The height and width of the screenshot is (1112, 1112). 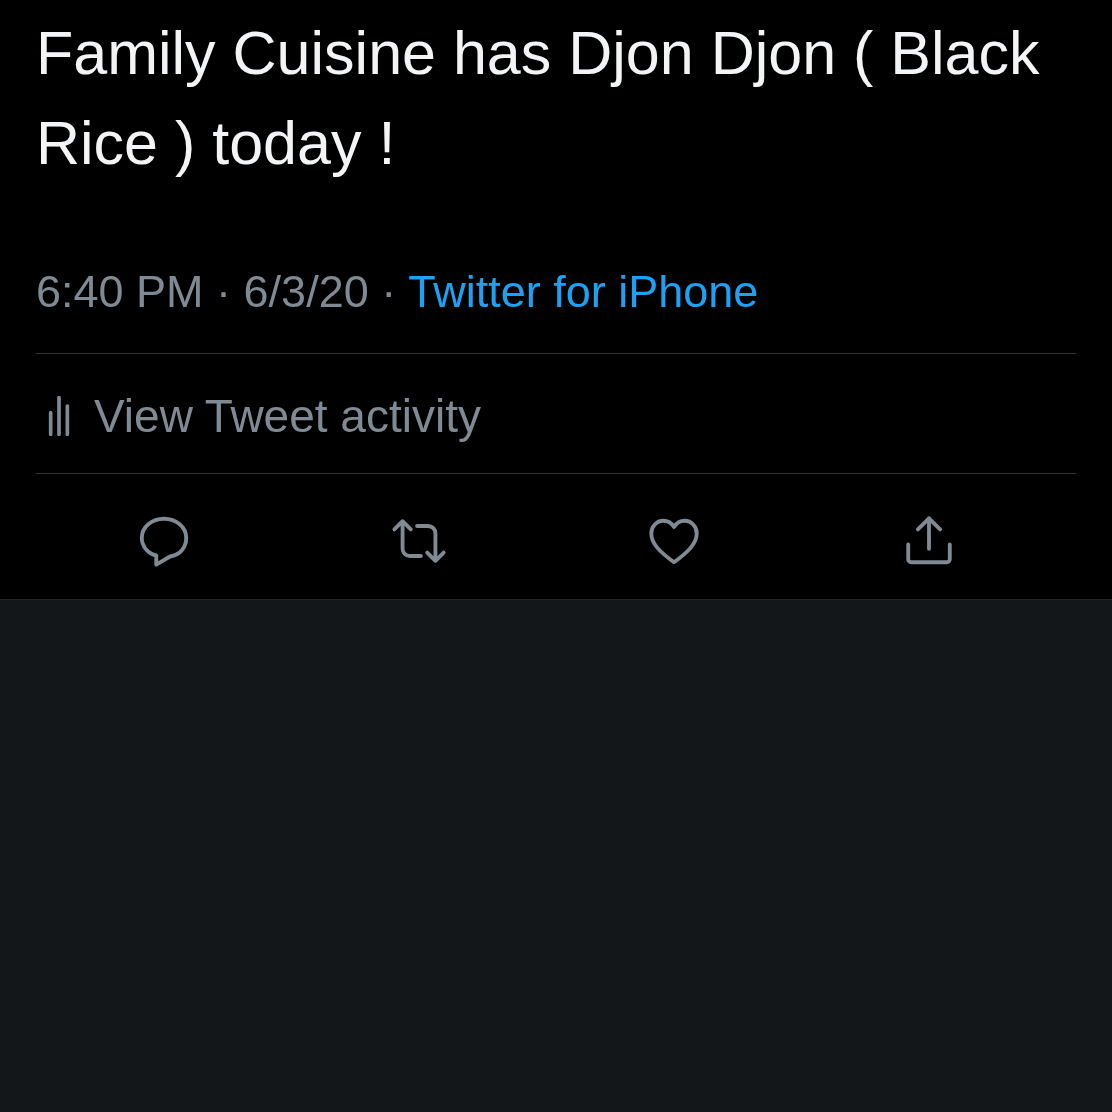 What do you see at coordinates (583, 292) in the screenshot?
I see `source-link: Twitter for iPhone` at bounding box center [583, 292].